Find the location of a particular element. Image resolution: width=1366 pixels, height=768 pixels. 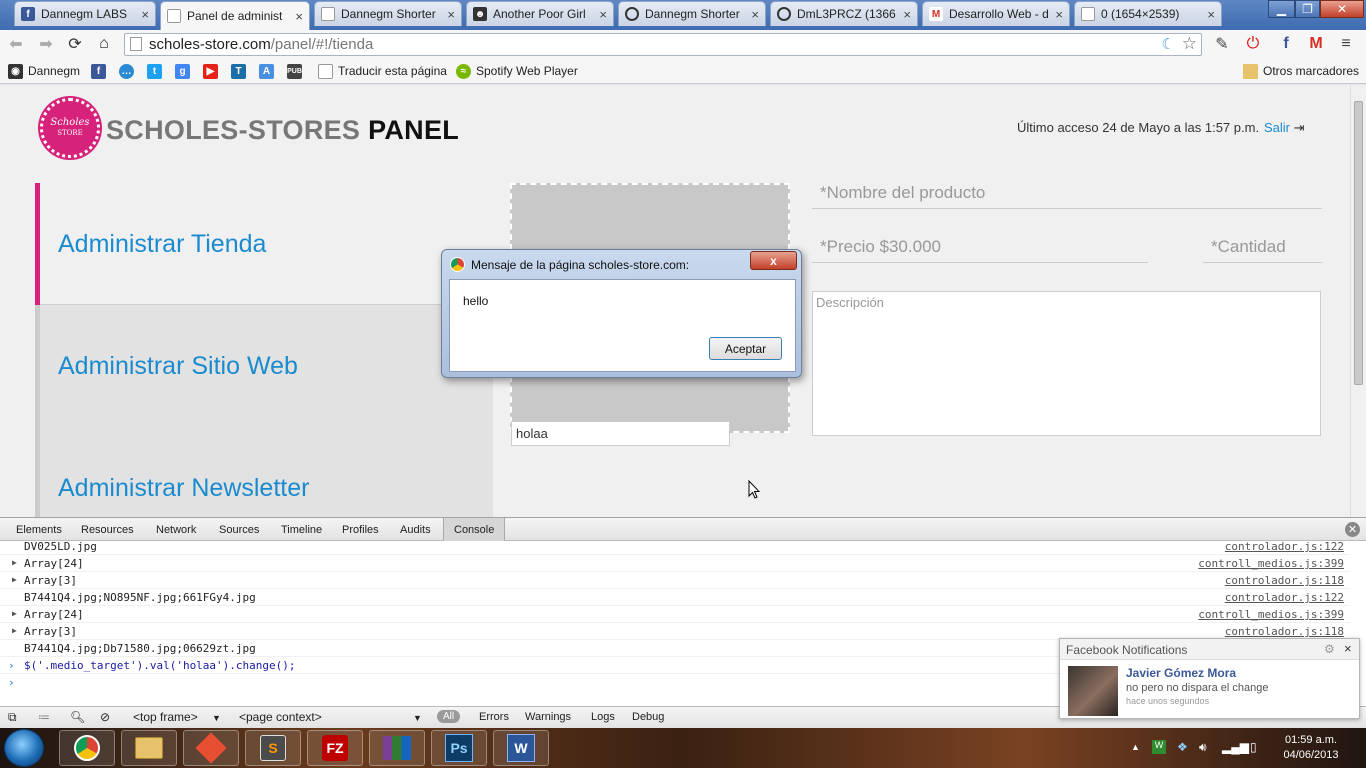

devtools-close-icon: ✕ is located at coordinates (1352, 529).